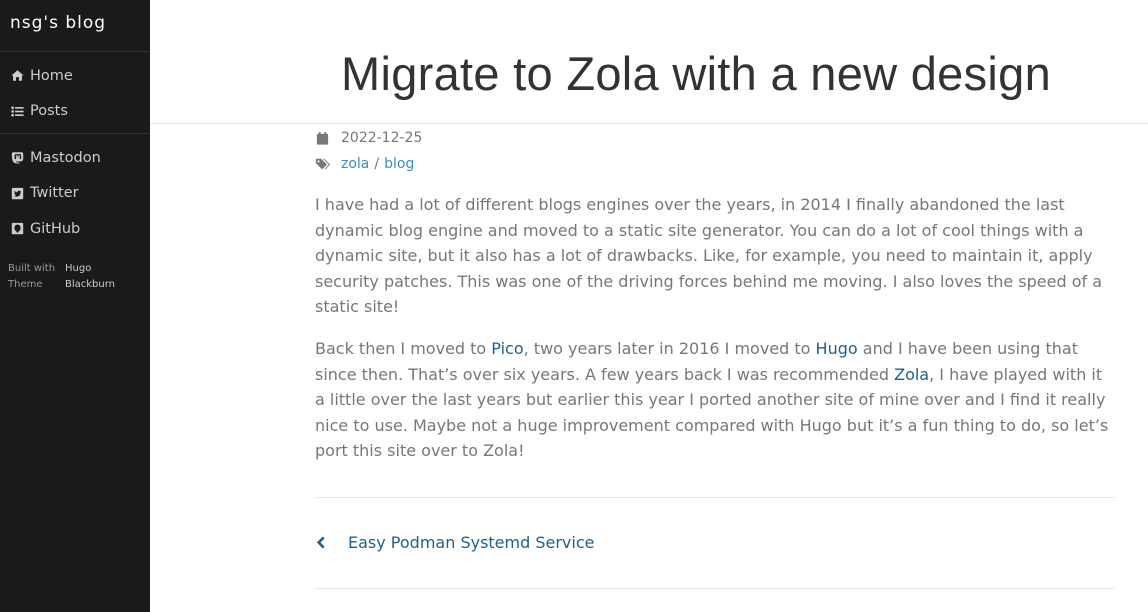 This screenshot has width=1148, height=612. Describe the element at coordinates (78, 268) in the screenshot. I see `built-with-link: Hugo` at that location.